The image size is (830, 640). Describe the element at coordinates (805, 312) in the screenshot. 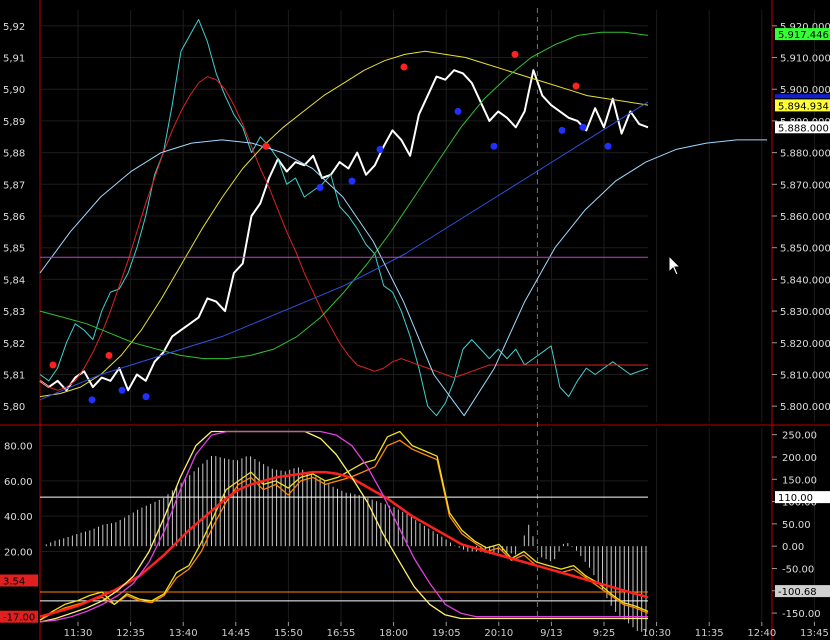

I see `price-tick-label-right: 5.830.000` at that location.